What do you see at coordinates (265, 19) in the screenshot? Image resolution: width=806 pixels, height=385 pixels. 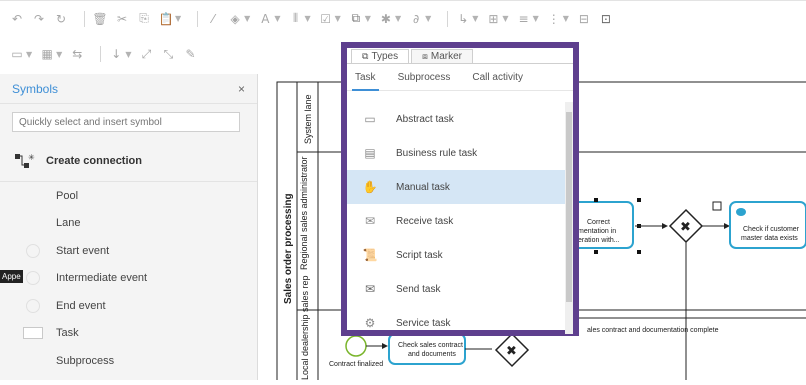 I see `text-color-icon: A` at bounding box center [265, 19].